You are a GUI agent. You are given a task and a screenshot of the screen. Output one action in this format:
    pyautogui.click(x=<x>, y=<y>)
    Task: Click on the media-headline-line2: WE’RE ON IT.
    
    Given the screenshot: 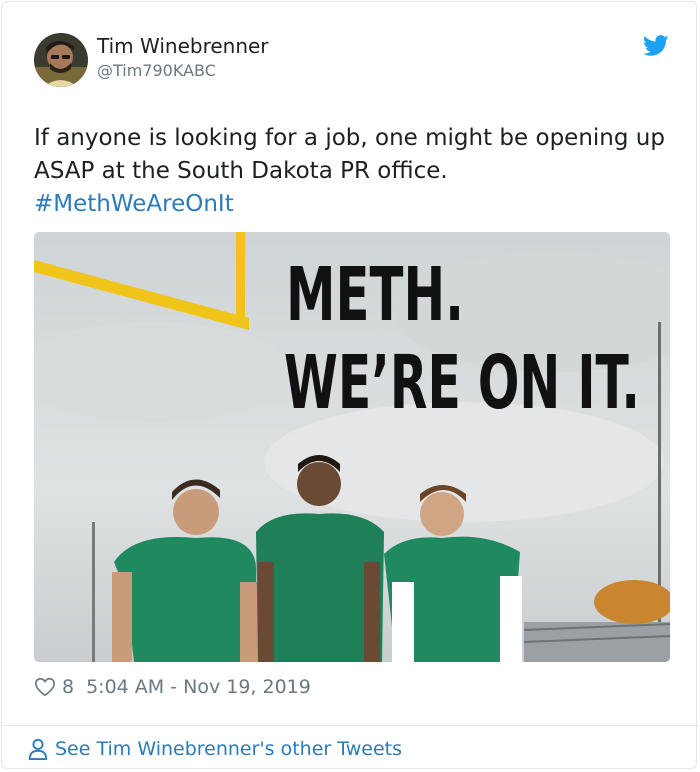 What is the action you would take?
    pyautogui.click(x=462, y=383)
    